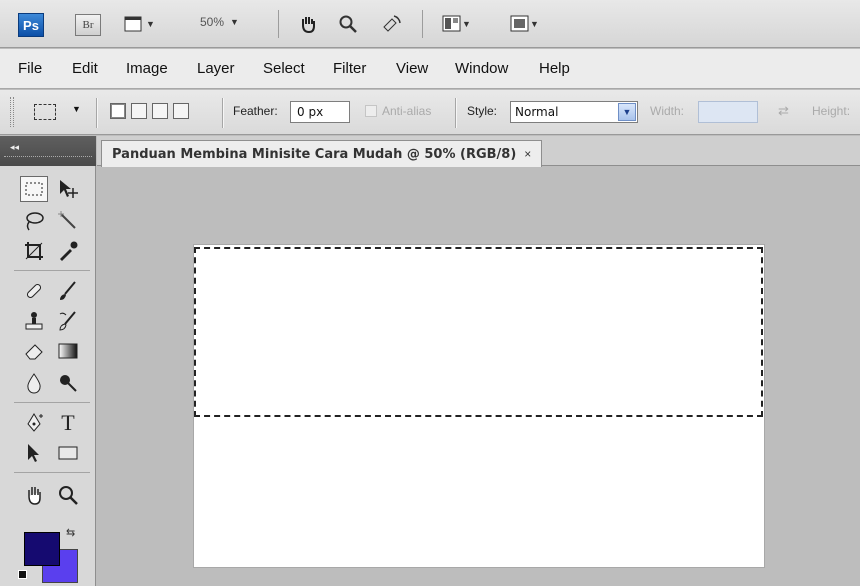 This screenshot has height=586, width=860. I want to click on swap-colors-icon: ⇆, so click(70, 532).